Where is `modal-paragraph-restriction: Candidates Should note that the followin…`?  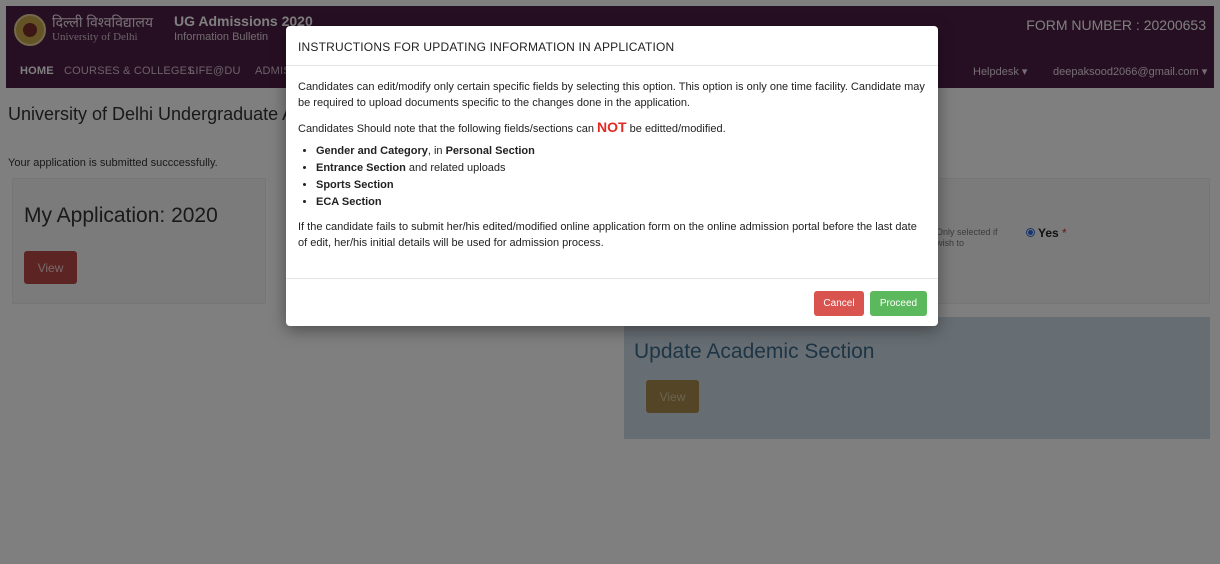
modal-paragraph-restriction: Candidates Should note that the followin… is located at coordinates (612, 128).